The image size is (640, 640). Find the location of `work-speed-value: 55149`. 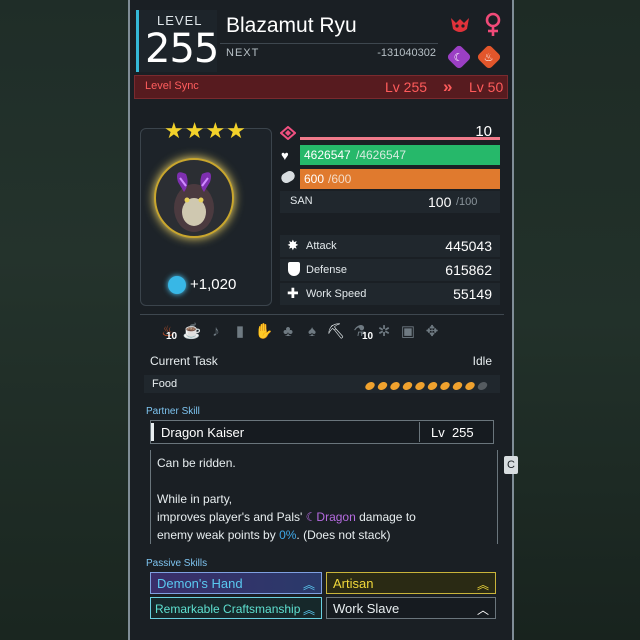

work-speed-value: 55149 is located at coordinates (472, 294).